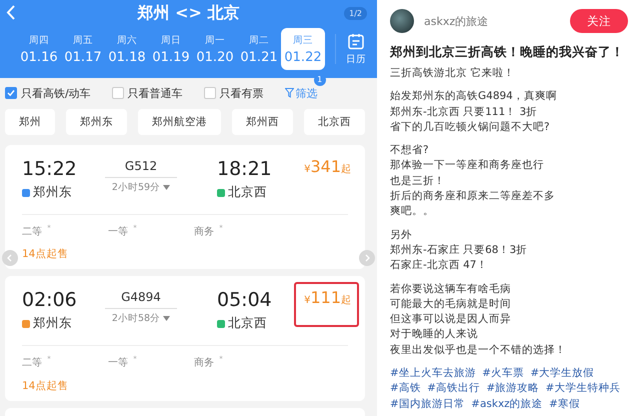 The height and width of the screenshot is (416, 640). I want to click on filter-label: 只看有票, so click(242, 93).